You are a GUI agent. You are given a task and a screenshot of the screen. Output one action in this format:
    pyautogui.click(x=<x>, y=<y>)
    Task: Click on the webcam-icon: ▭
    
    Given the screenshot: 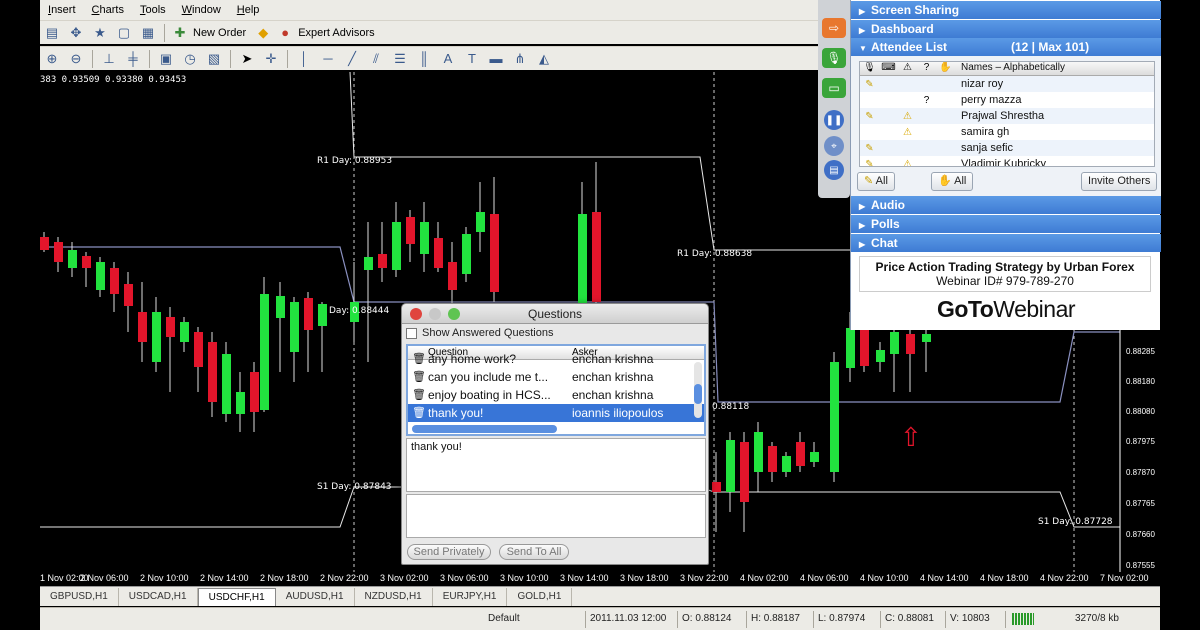 What is the action you would take?
    pyautogui.click(x=834, y=88)
    